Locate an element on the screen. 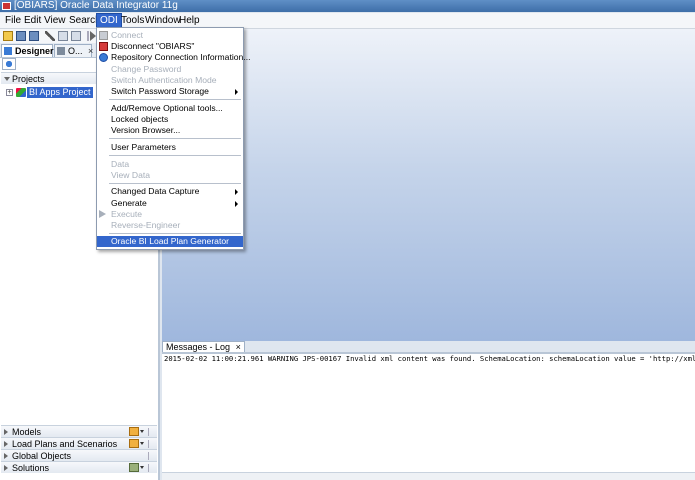 The image size is (695, 480). menu-view: View is located at coordinates (55, 20).